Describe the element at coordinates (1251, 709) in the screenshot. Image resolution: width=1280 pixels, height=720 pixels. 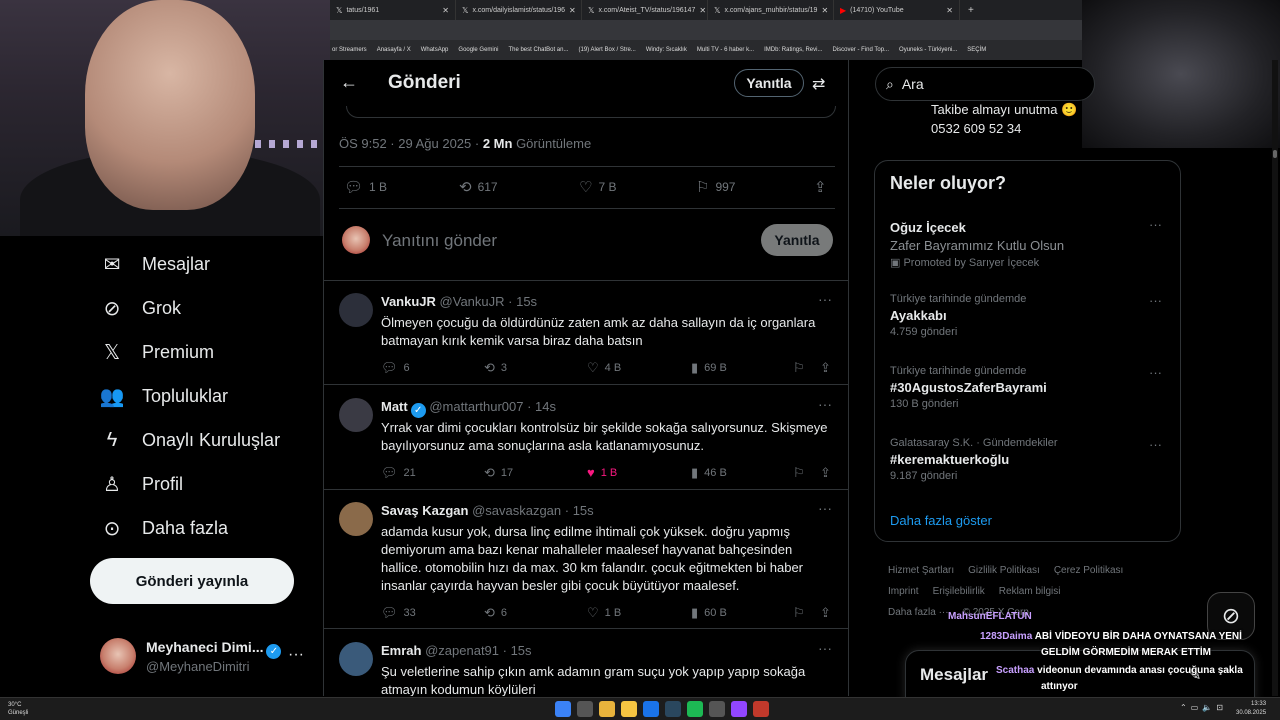
I see `clock: 13:33 30.08.2025` at that location.